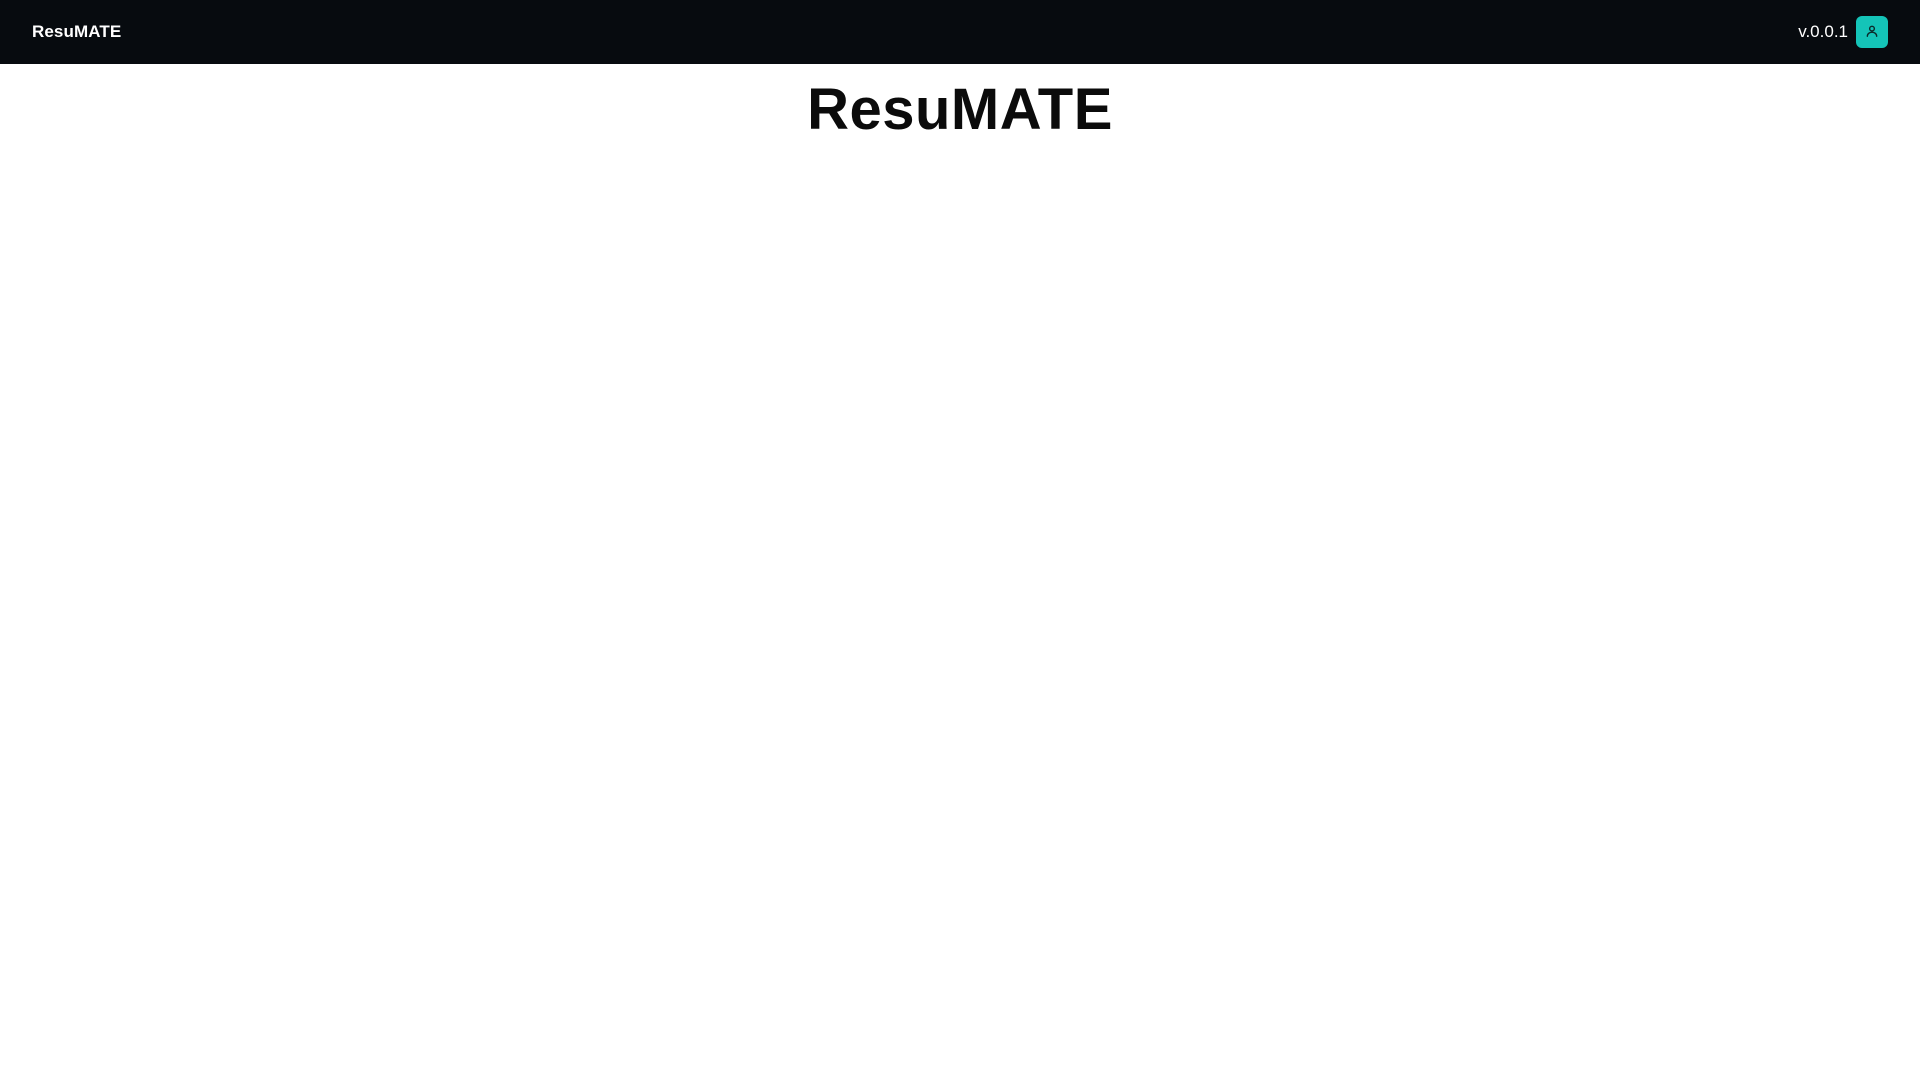  What do you see at coordinates (1823, 31) in the screenshot?
I see `version-label: v.0.0.1` at bounding box center [1823, 31].